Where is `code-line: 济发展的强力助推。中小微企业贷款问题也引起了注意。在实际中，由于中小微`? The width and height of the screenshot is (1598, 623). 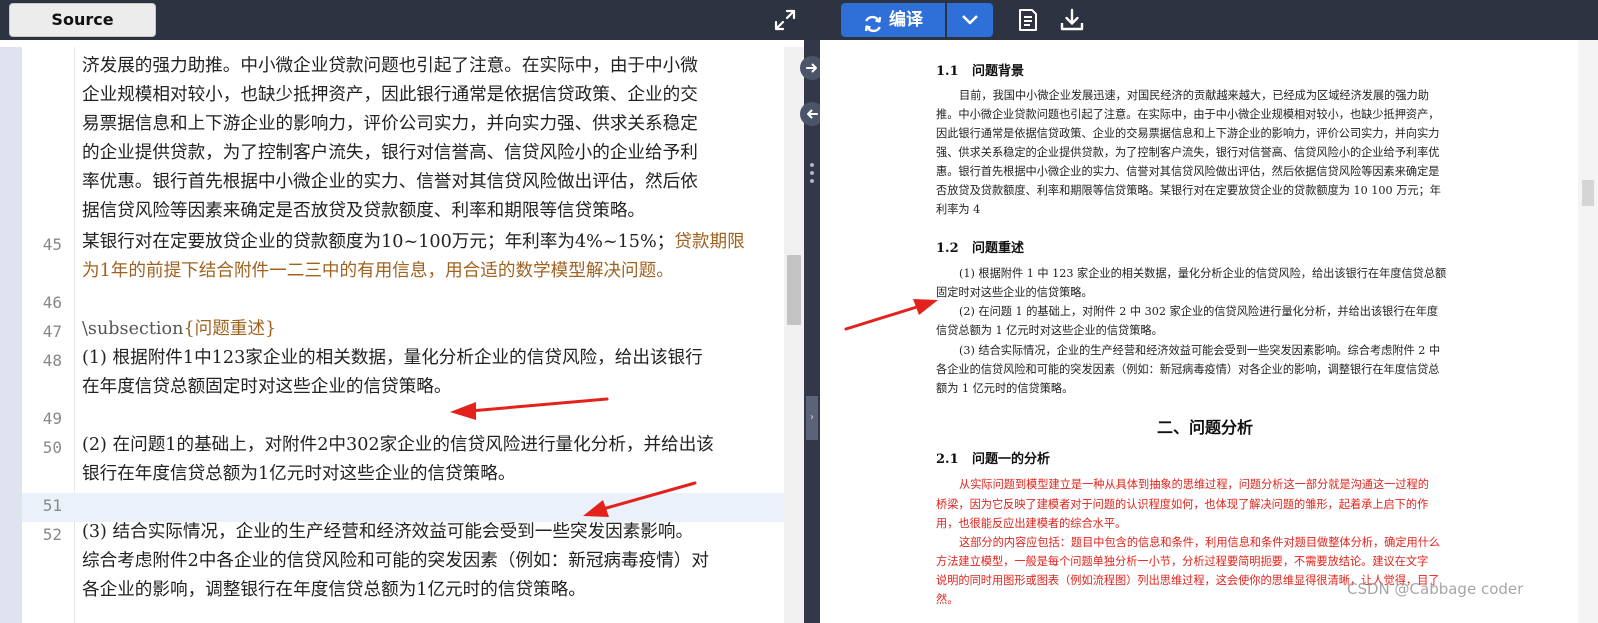
code-line: 济发展的强力助推。中小微企业贷款问题也引起了注意。在实际中，由于中小微 is located at coordinates (390, 66).